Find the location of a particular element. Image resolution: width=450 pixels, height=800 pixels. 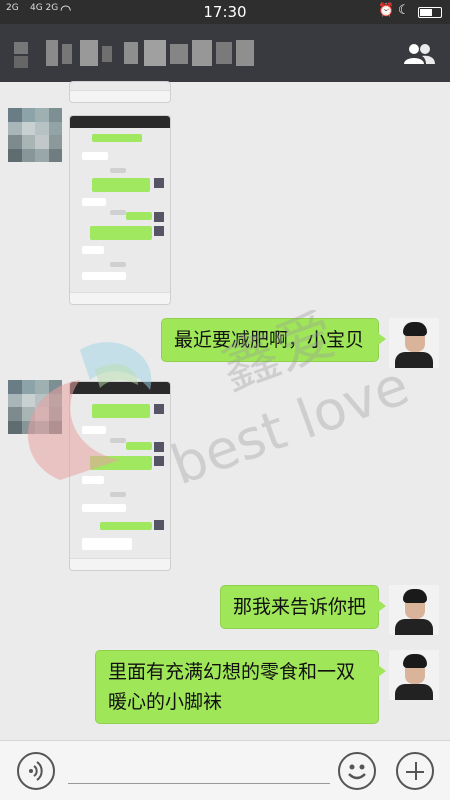

moon-icon: ☾ is located at coordinates (404, 10).